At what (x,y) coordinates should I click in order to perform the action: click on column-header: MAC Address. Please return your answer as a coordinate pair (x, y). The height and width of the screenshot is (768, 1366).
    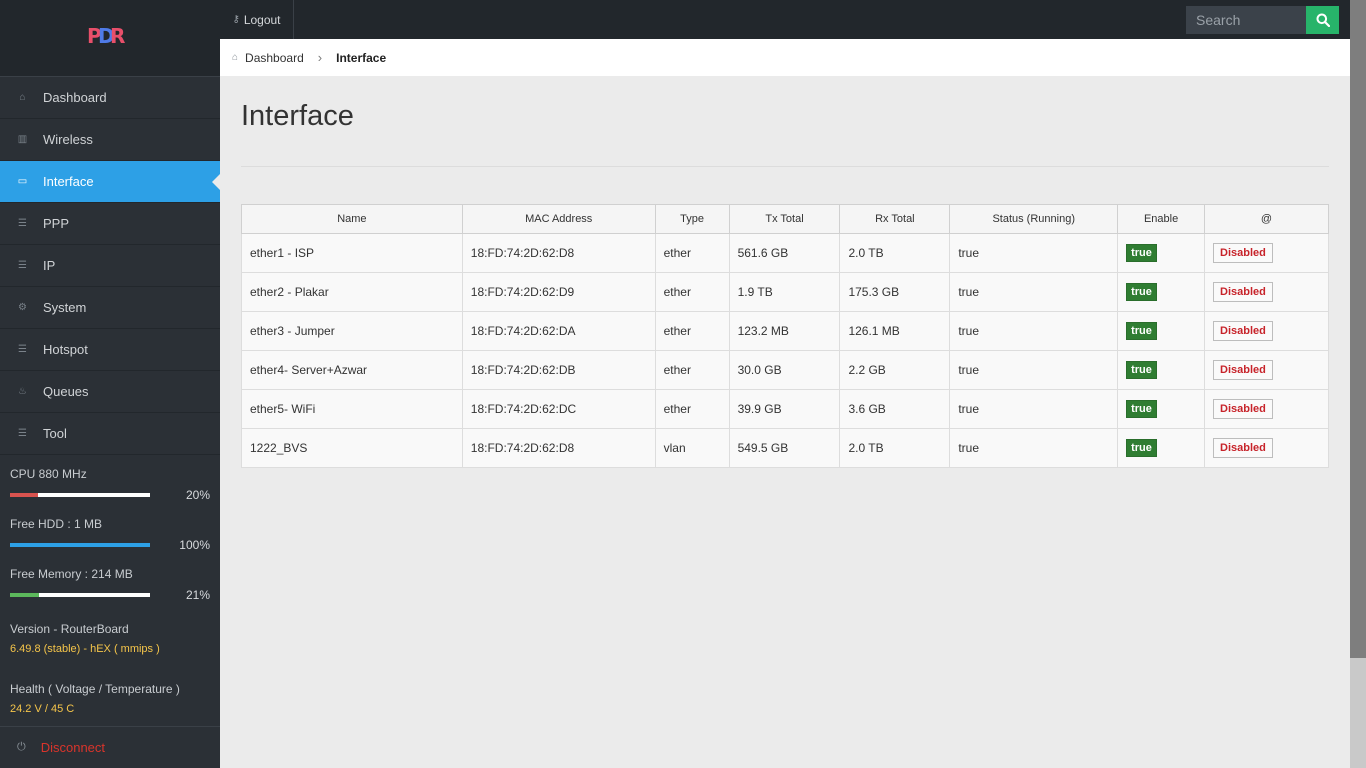
    Looking at the image, I should click on (558, 219).